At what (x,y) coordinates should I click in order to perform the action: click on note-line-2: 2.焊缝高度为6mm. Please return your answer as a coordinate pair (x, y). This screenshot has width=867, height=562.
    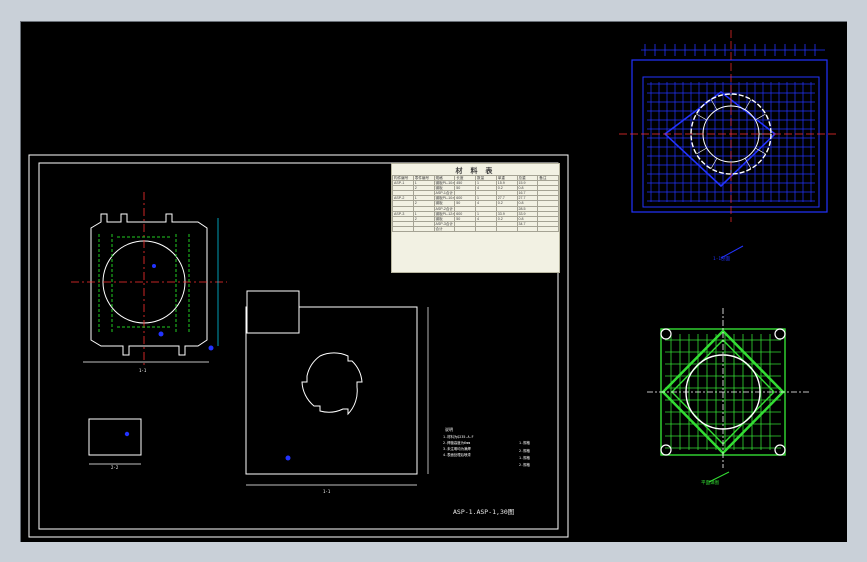
    Looking at the image, I should click on (456, 442).